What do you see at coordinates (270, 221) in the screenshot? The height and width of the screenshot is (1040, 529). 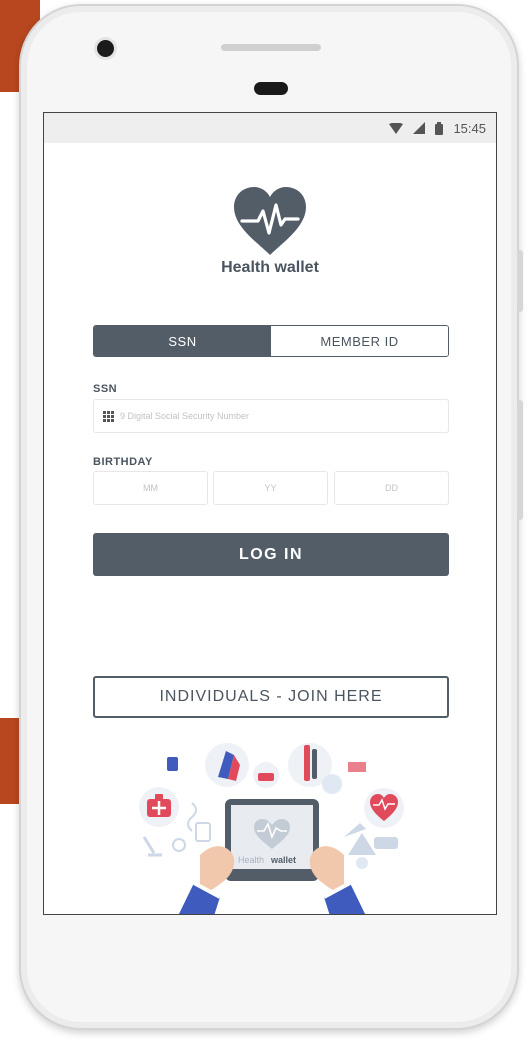 I see `heart-pulse-icon` at bounding box center [270, 221].